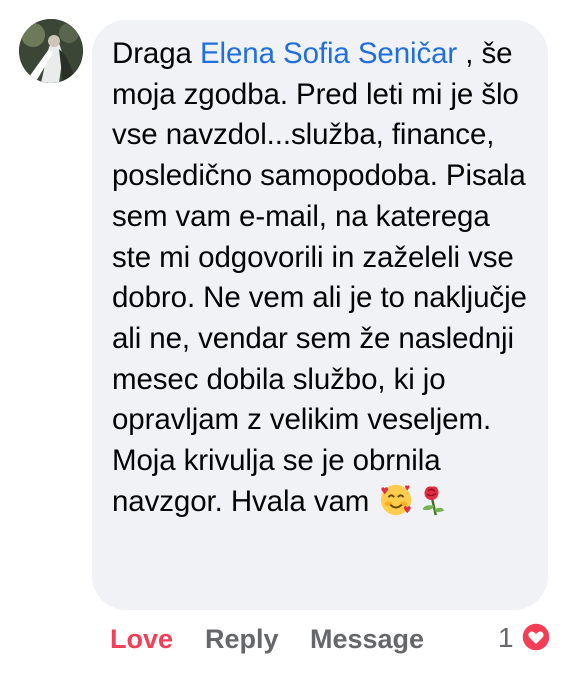  Describe the element at coordinates (141, 639) in the screenshot. I see `love-reaction-button: Love` at that location.